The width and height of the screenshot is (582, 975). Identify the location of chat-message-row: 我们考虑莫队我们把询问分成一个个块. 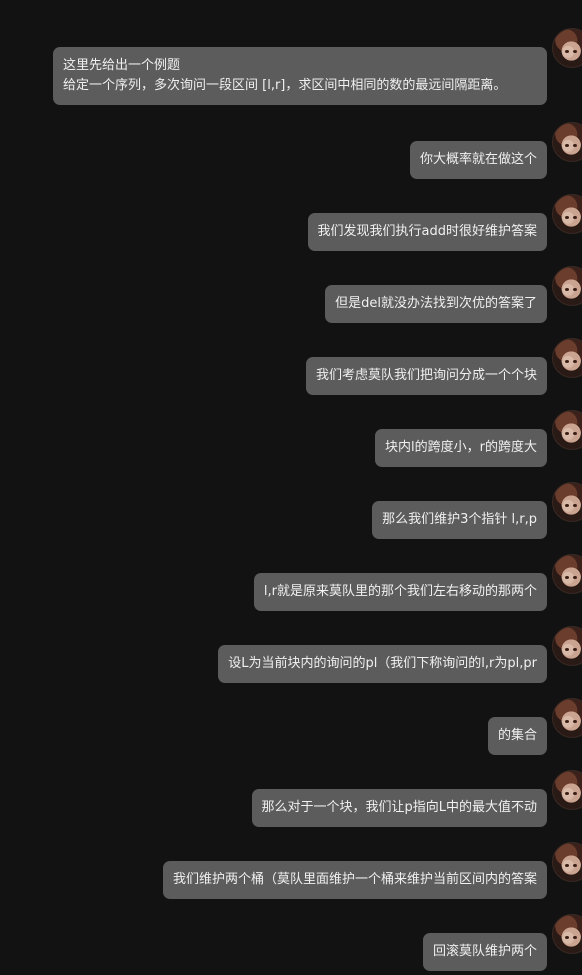
(291, 368).